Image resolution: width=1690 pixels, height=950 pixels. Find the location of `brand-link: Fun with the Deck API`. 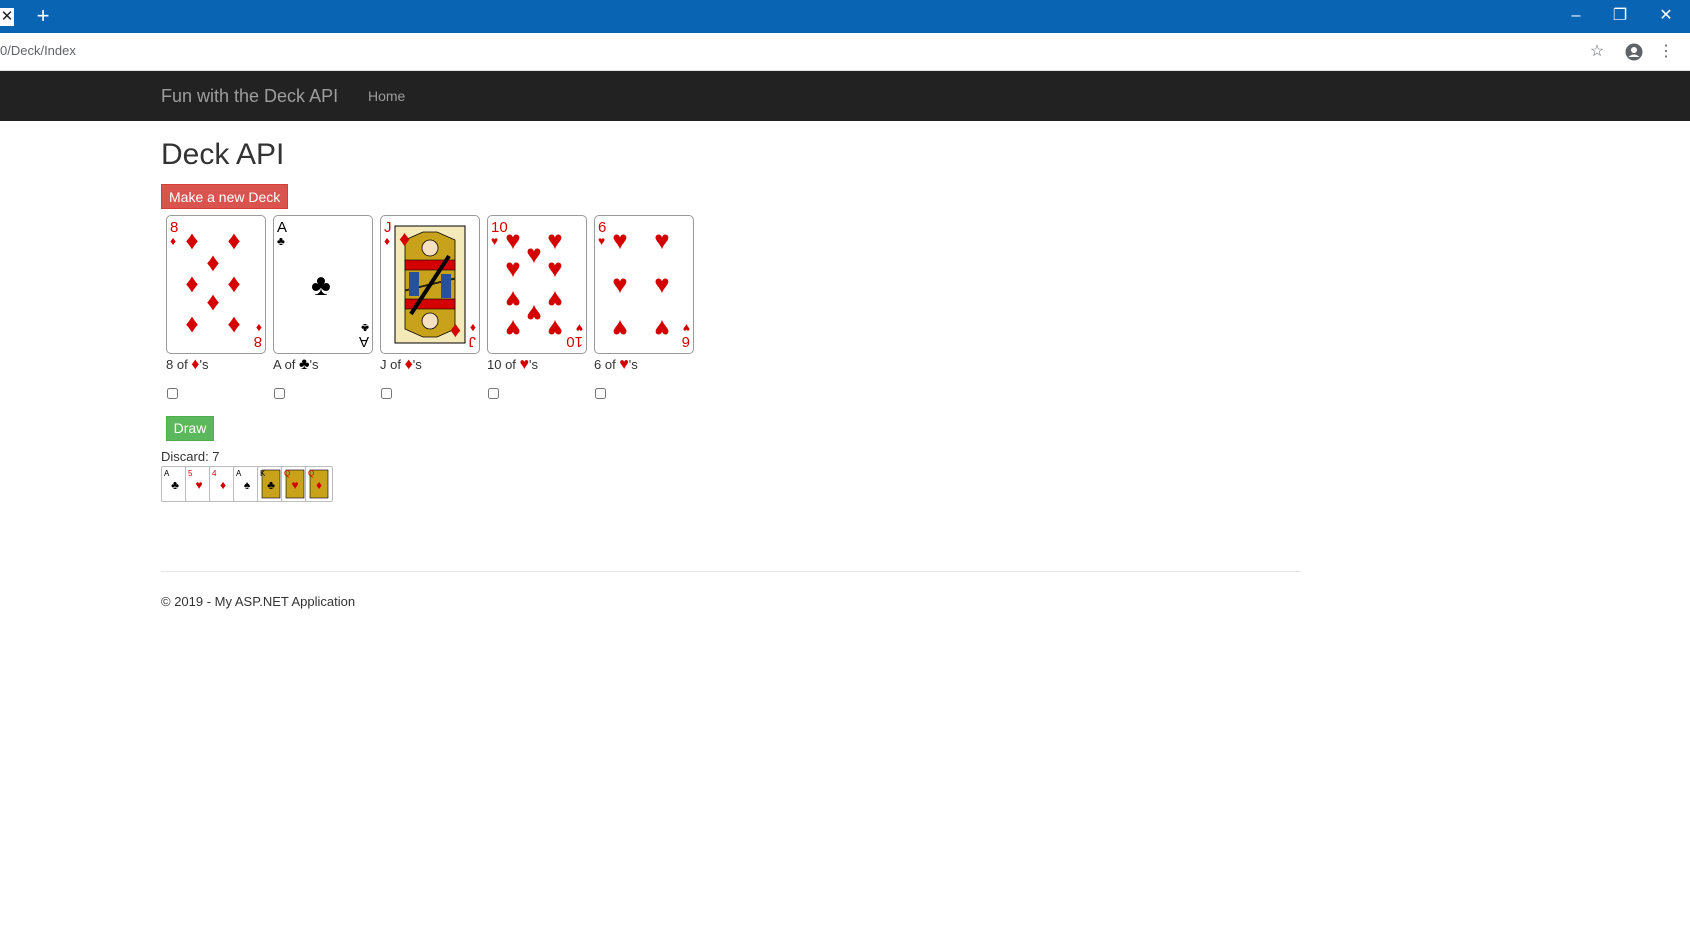

brand-link: Fun with the Deck API is located at coordinates (249, 96).